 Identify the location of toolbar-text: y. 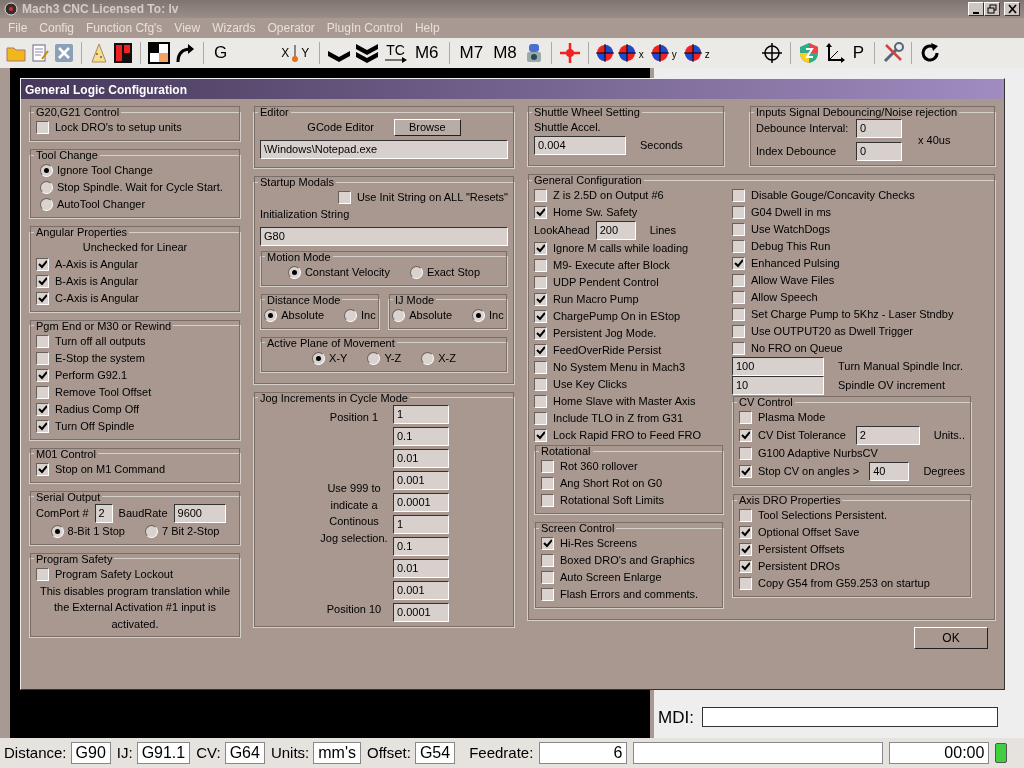
(674, 54).